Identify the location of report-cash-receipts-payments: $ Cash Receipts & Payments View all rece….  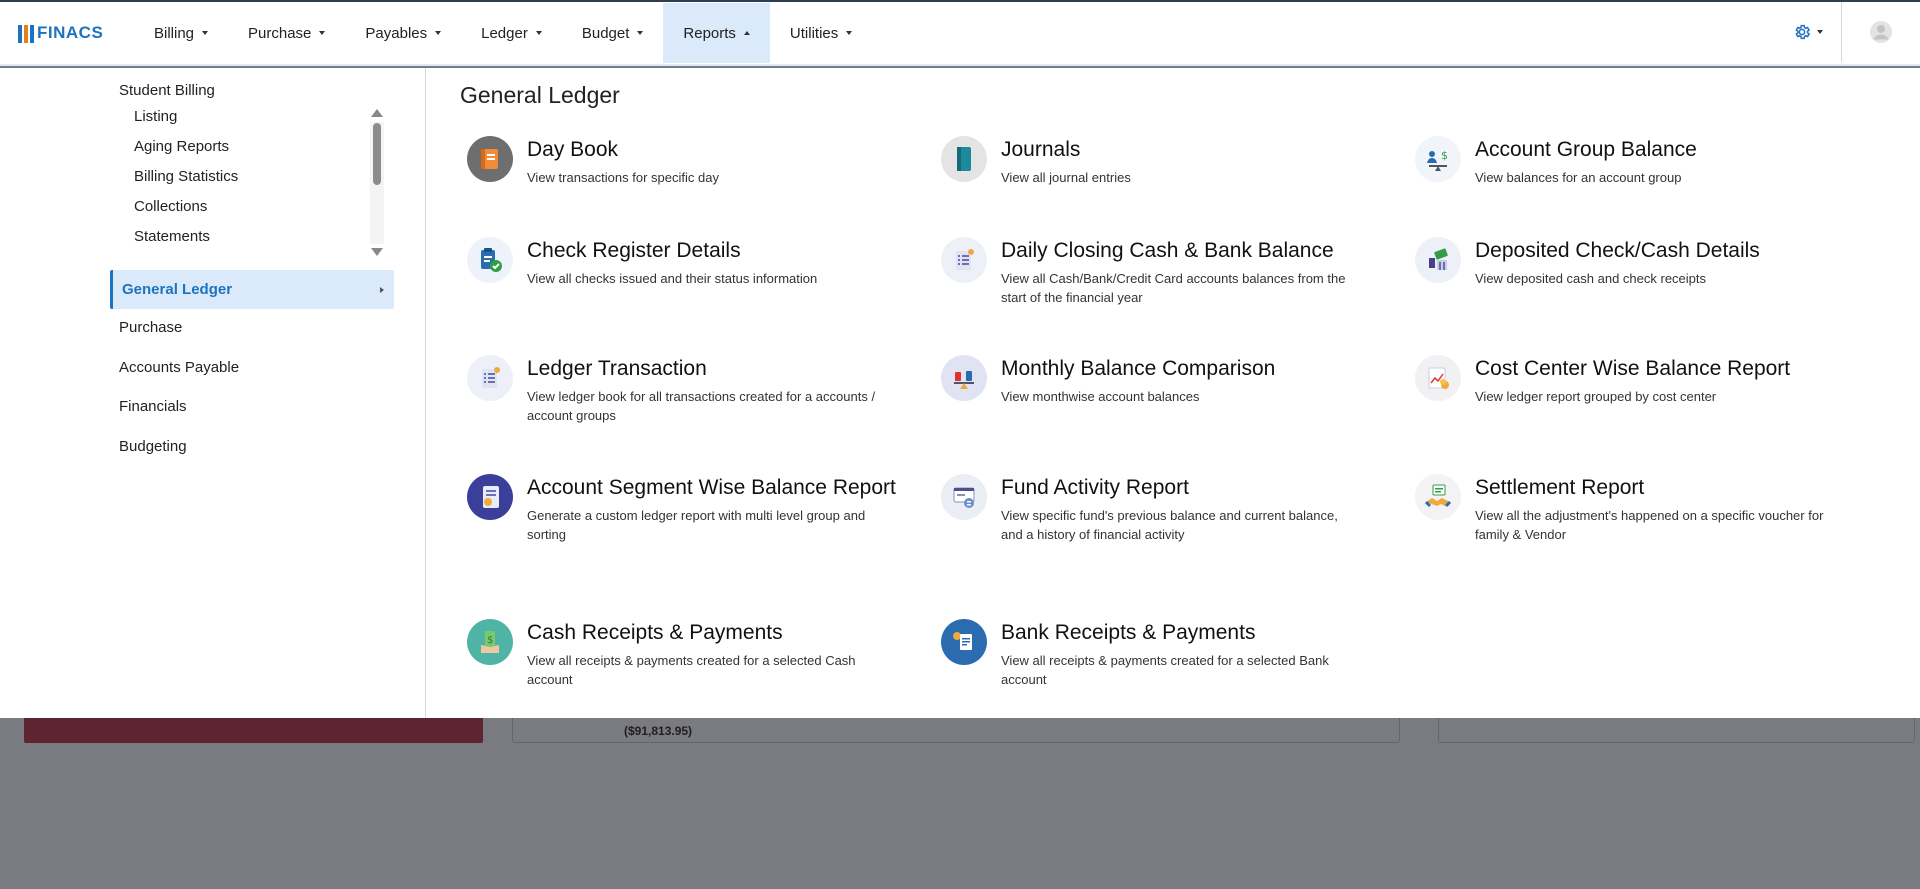
(677, 654).